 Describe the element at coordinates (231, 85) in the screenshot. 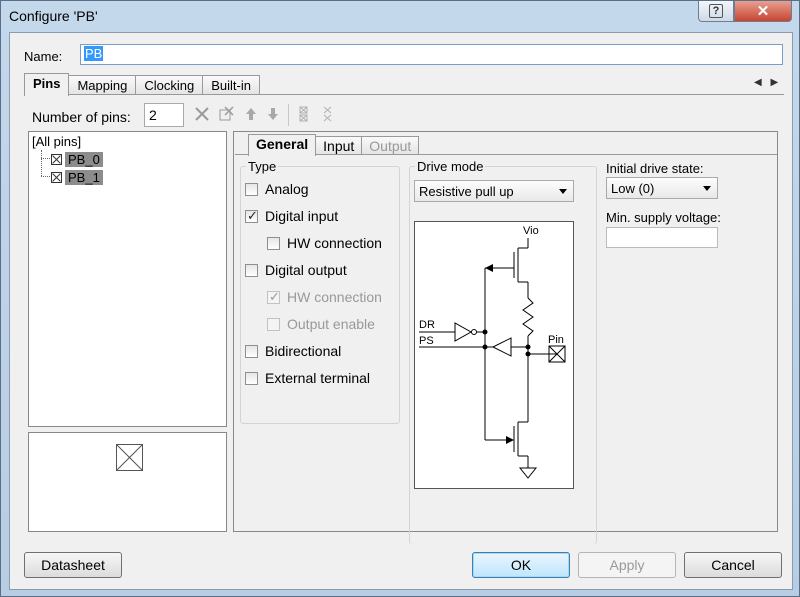

I see `tab-built-in: Built-in` at that location.